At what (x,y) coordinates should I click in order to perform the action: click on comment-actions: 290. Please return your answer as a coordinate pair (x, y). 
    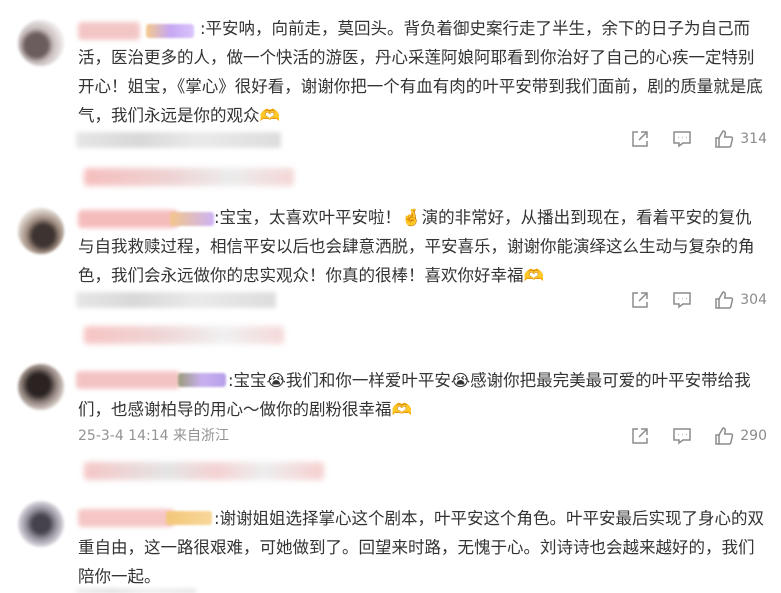
    Looking at the image, I should click on (687, 436).